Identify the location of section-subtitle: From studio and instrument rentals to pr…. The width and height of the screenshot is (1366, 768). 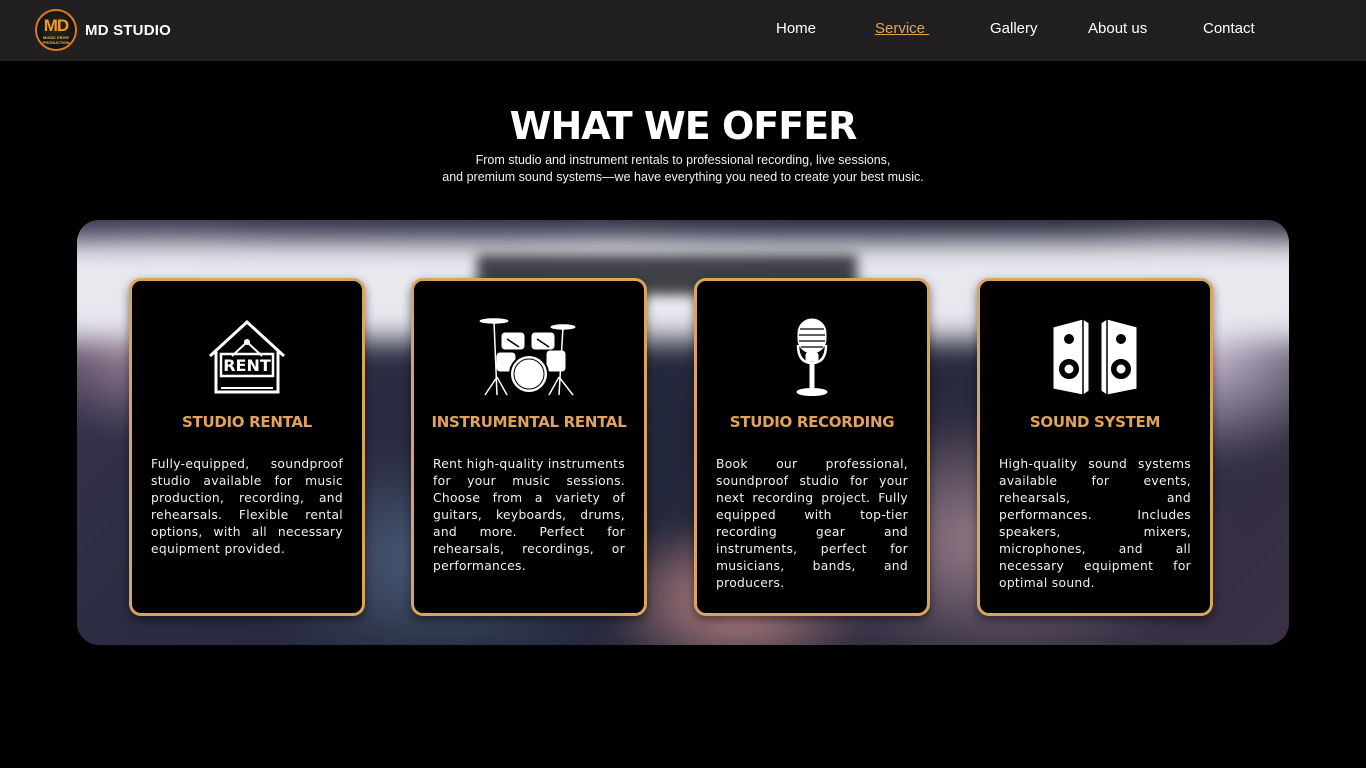
(683, 169).